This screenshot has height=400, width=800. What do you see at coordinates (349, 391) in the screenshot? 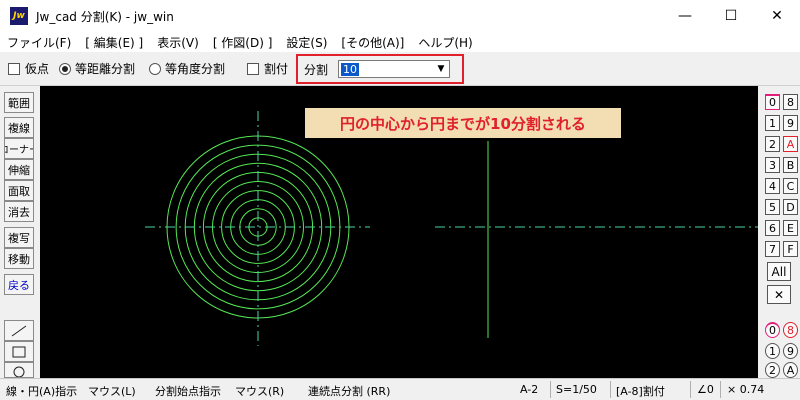
I see `status-continuous: 連続点分割 (RR)` at bounding box center [349, 391].